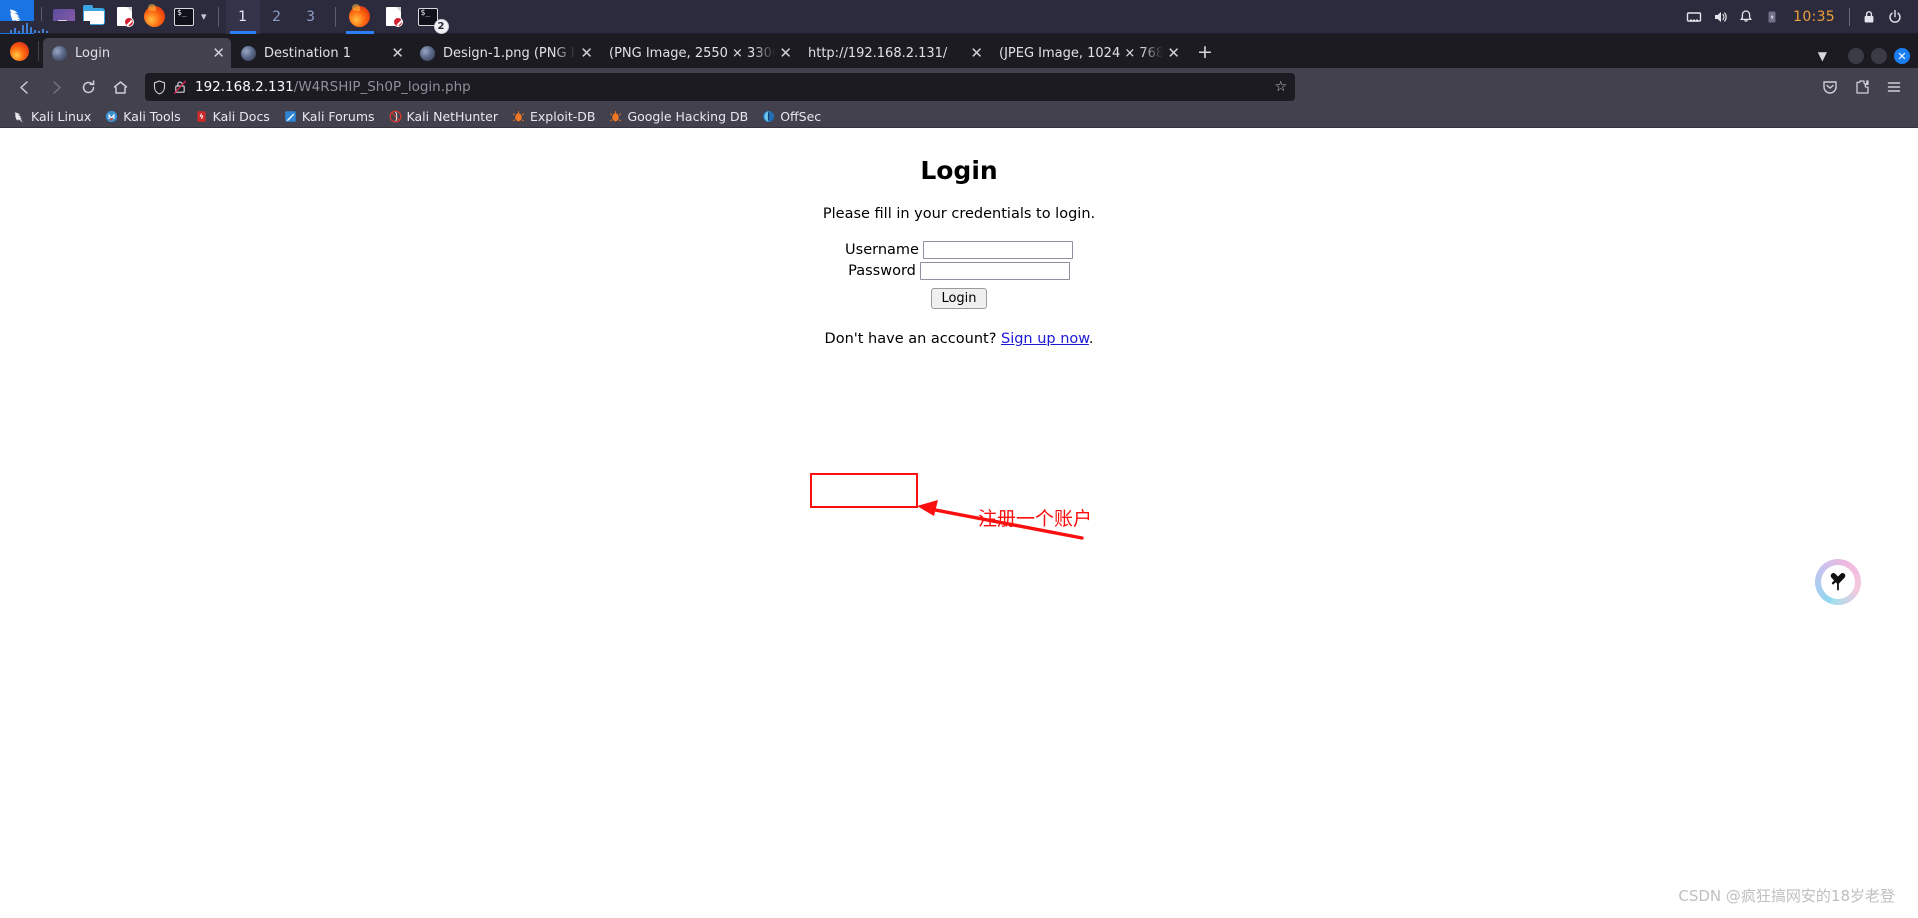  I want to click on network-icon, so click(1694, 17).